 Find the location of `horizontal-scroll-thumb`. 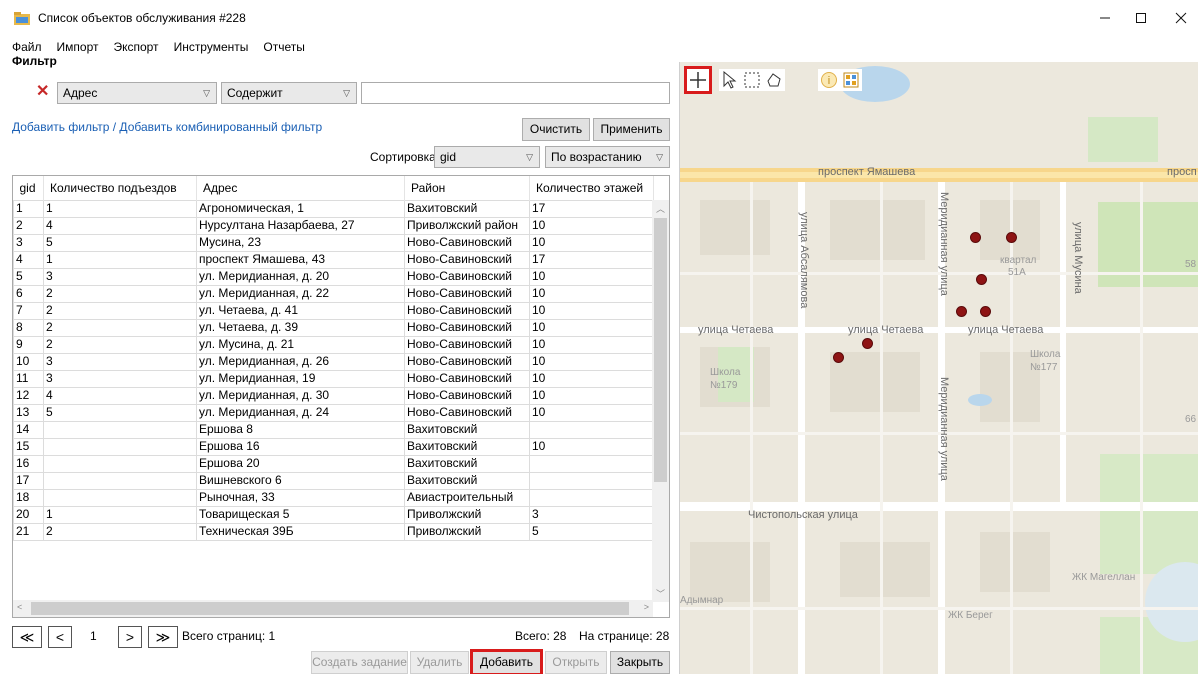

horizontal-scroll-thumb is located at coordinates (330, 608).